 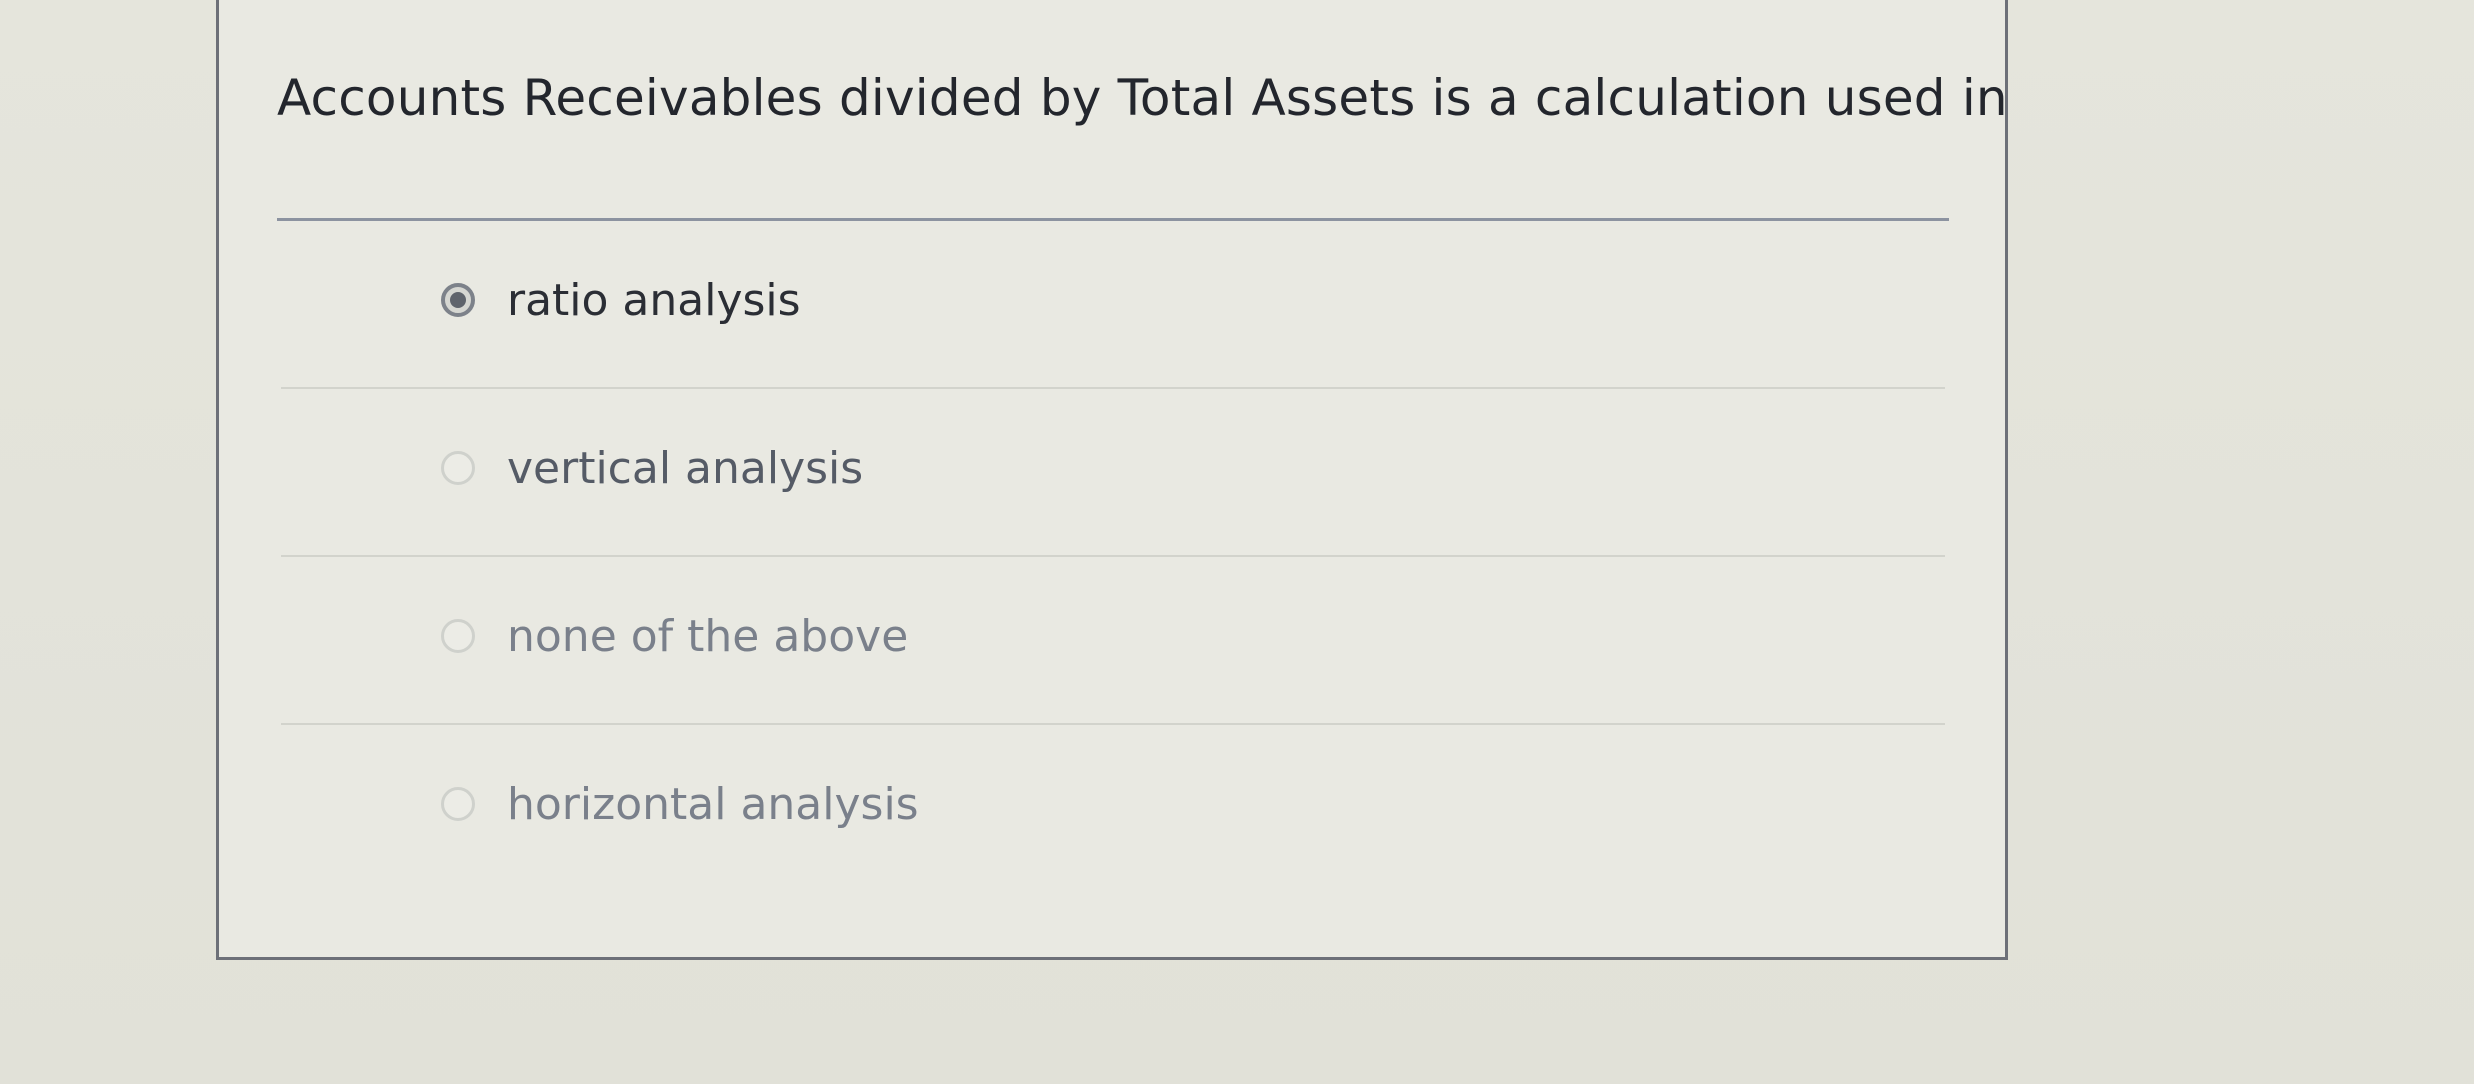 What do you see at coordinates (458, 300) in the screenshot?
I see `radio-button-checked` at bounding box center [458, 300].